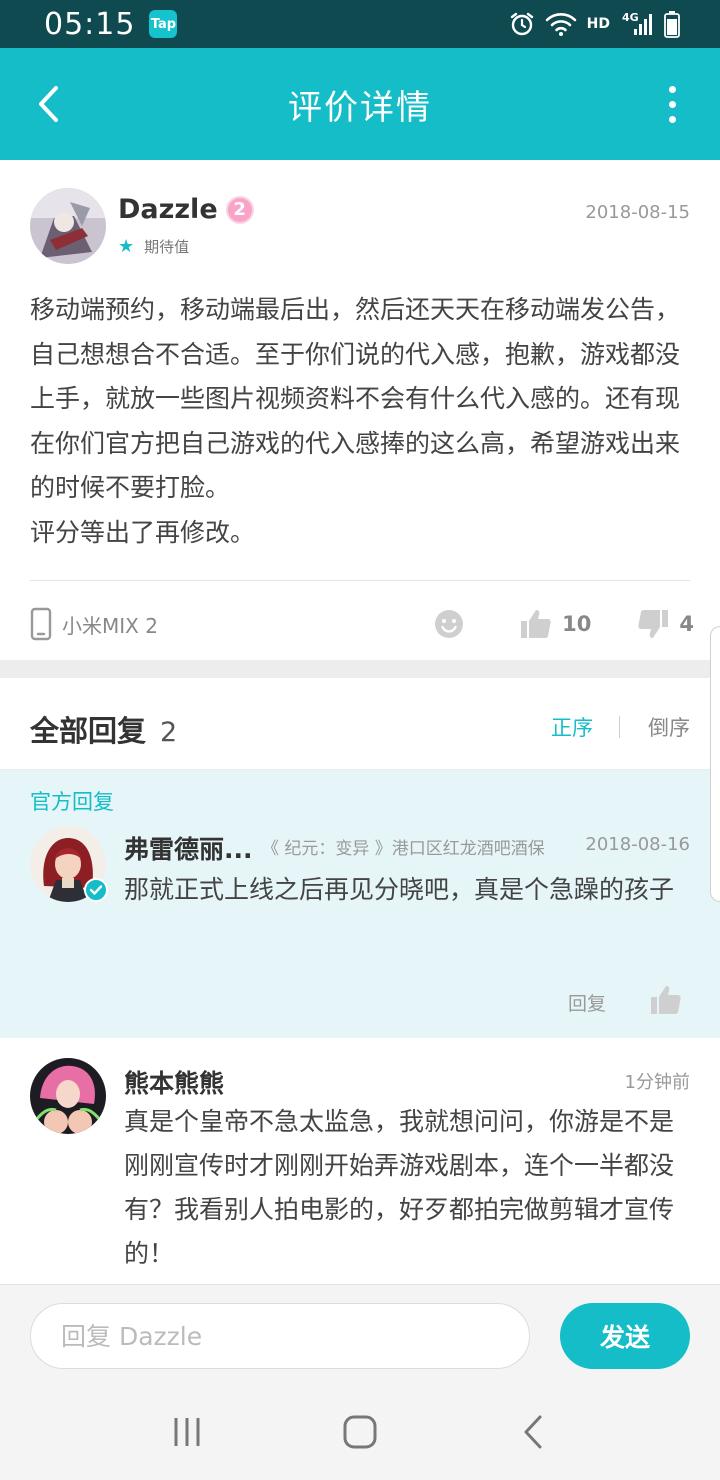 This screenshot has width=720, height=1480. I want to click on page-title: 评价详情, so click(360, 107).